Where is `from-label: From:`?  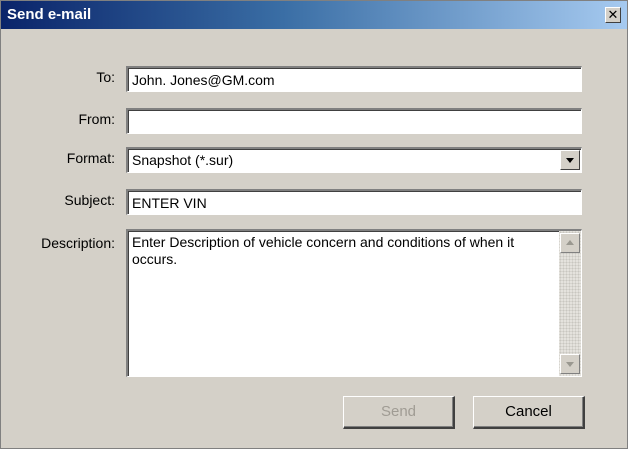 from-label: From: is located at coordinates (96, 119).